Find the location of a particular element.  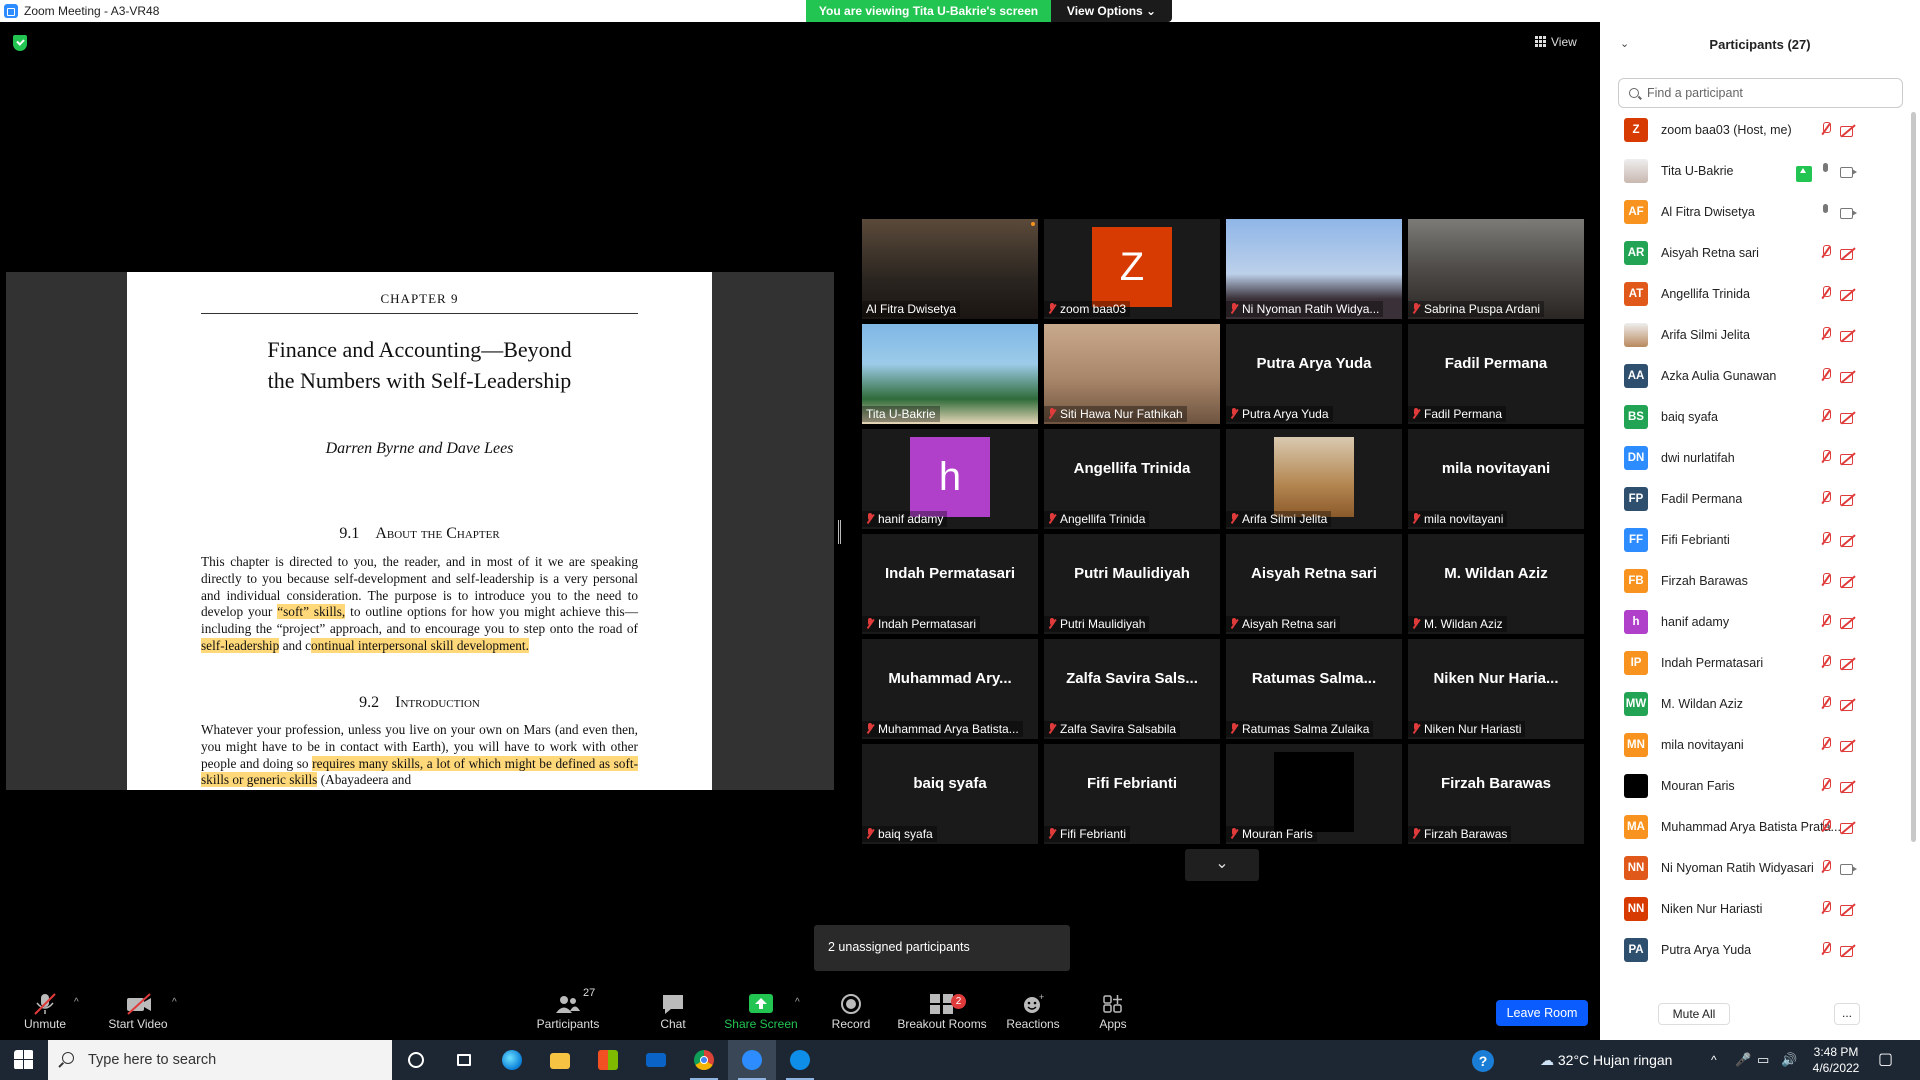

video-tile: Zzoom baa03 is located at coordinates (1132, 269).